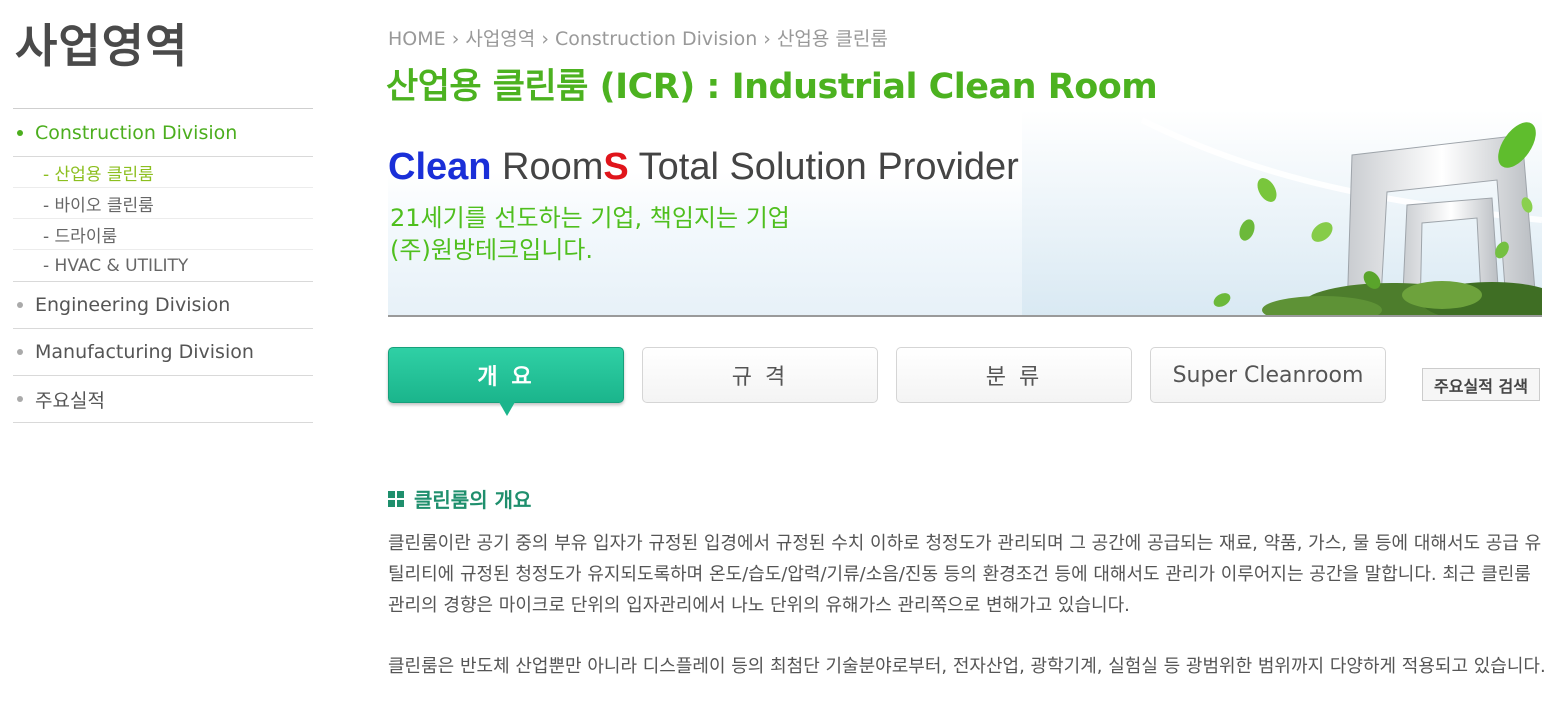 The width and height of the screenshot is (1568, 725). Describe the element at coordinates (1481, 384) in the screenshot. I see `achievement-search-button: 주요실적 검색` at that location.